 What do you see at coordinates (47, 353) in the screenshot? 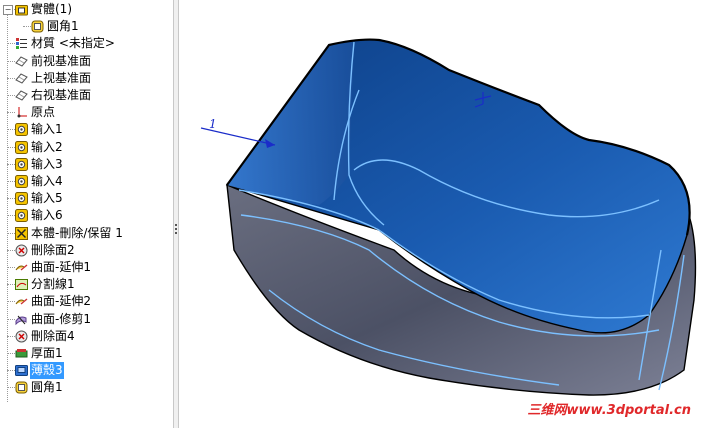
I see `tree-item-label: 厚面1` at bounding box center [47, 353].